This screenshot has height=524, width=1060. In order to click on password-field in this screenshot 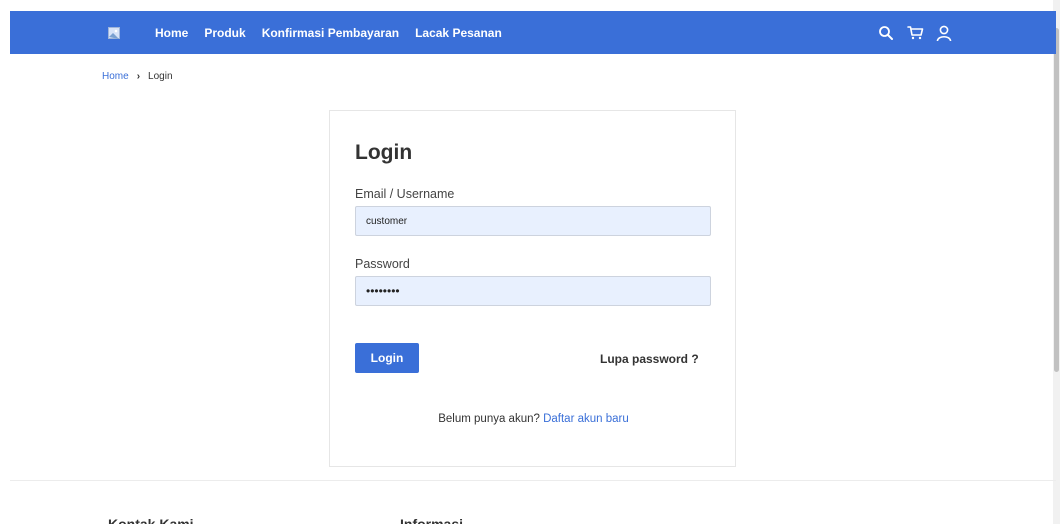, I will do `click(533, 291)`.